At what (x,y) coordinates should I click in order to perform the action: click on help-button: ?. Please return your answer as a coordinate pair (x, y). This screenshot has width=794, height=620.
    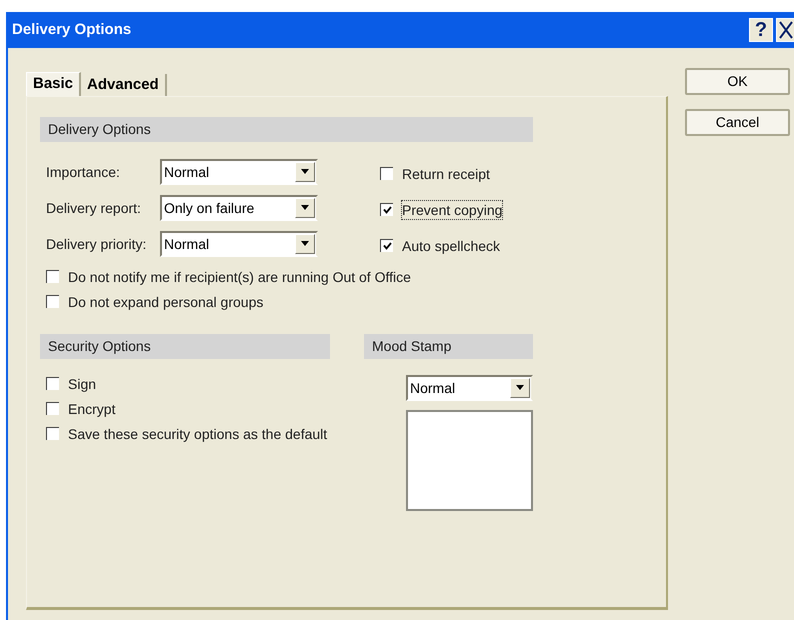
    Looking at the image, I should click on (761, 30).